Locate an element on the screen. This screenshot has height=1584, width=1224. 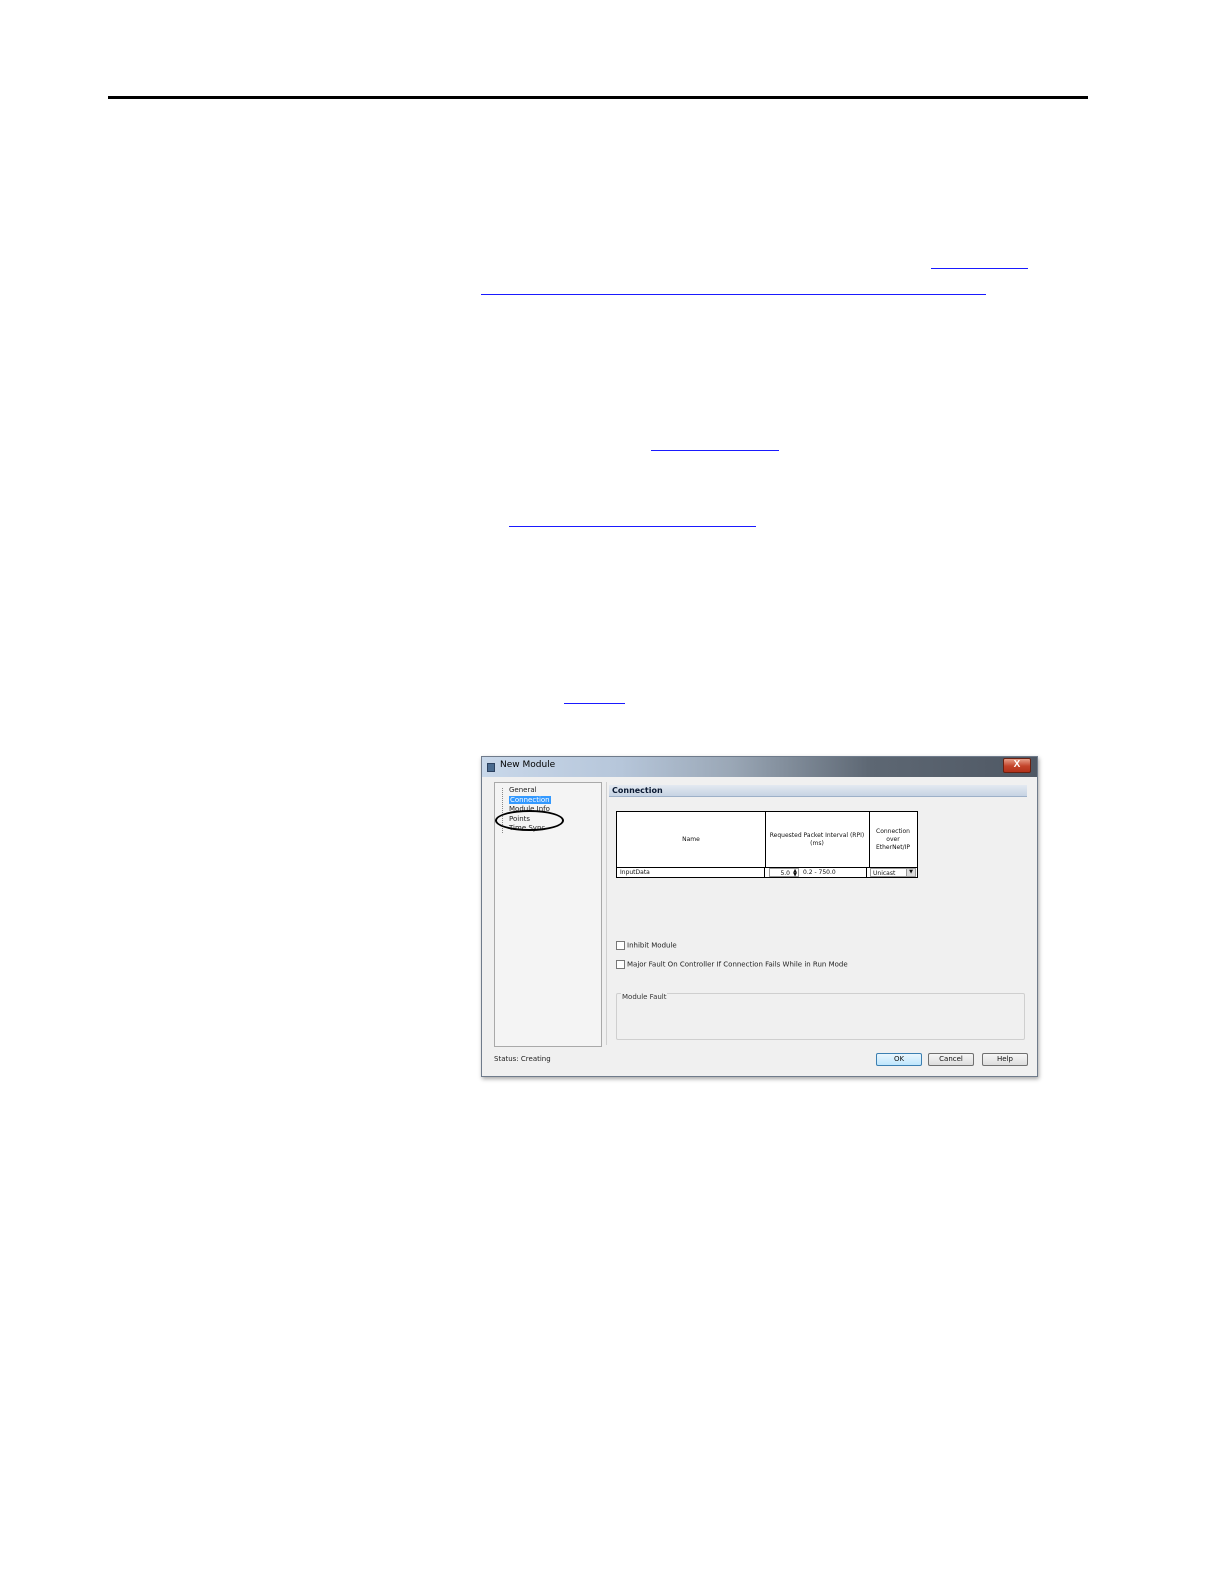
rpi-value: 5.0 is located at coordinates (785, 873).